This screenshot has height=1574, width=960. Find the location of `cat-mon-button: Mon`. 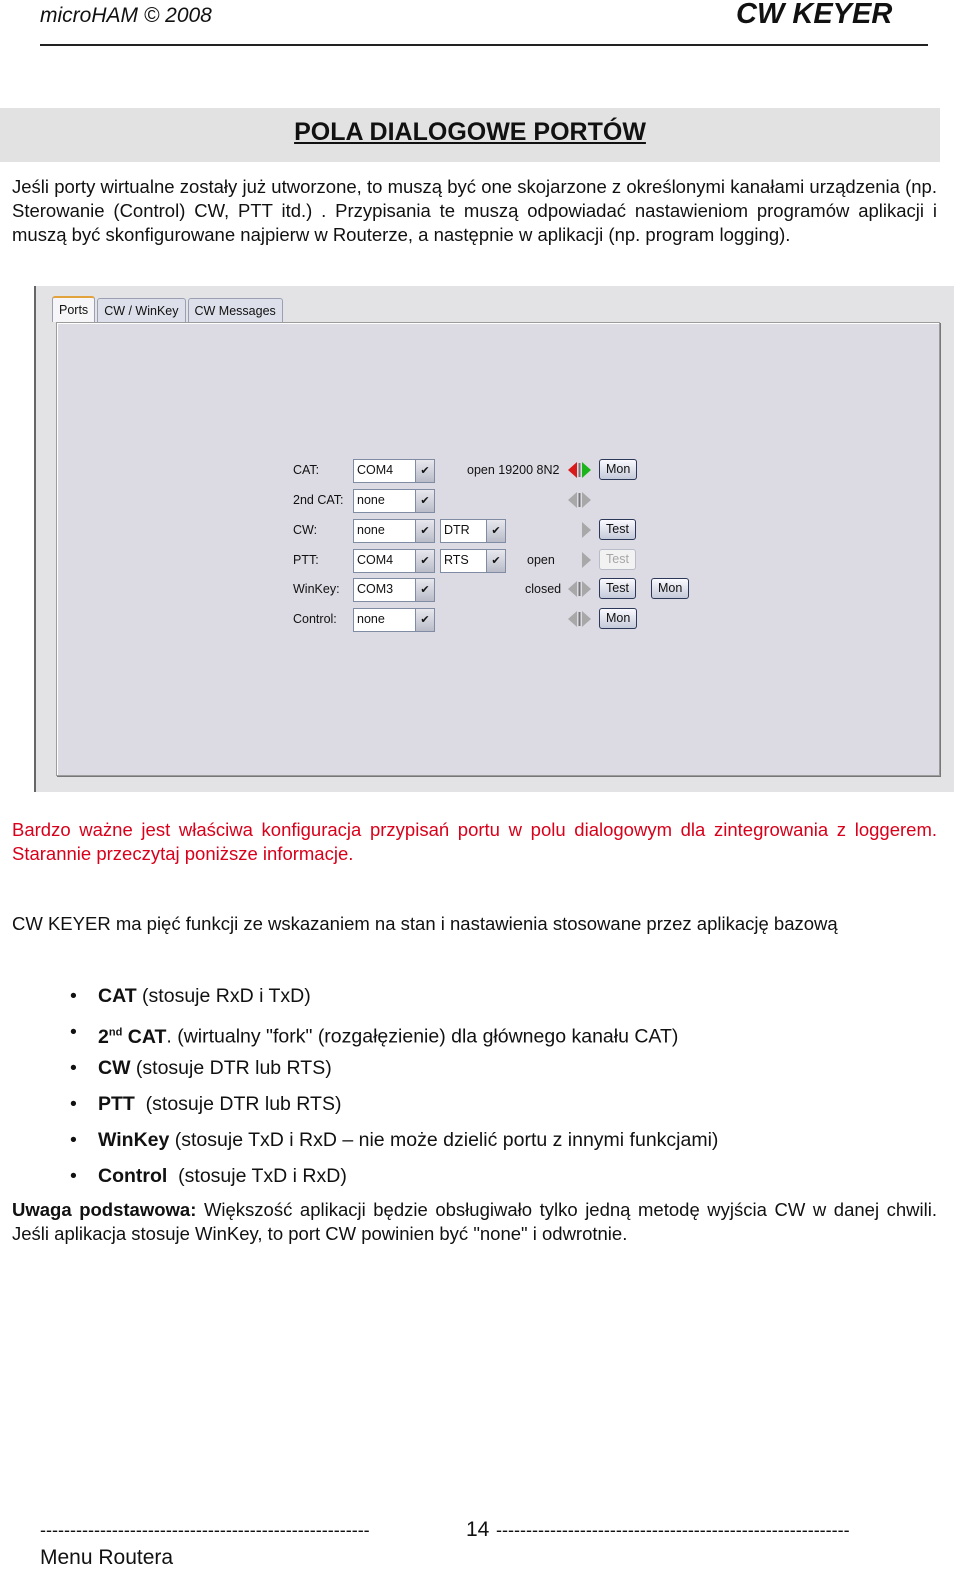

cat-mon-button: Mon is located at coordinates (618, 469).